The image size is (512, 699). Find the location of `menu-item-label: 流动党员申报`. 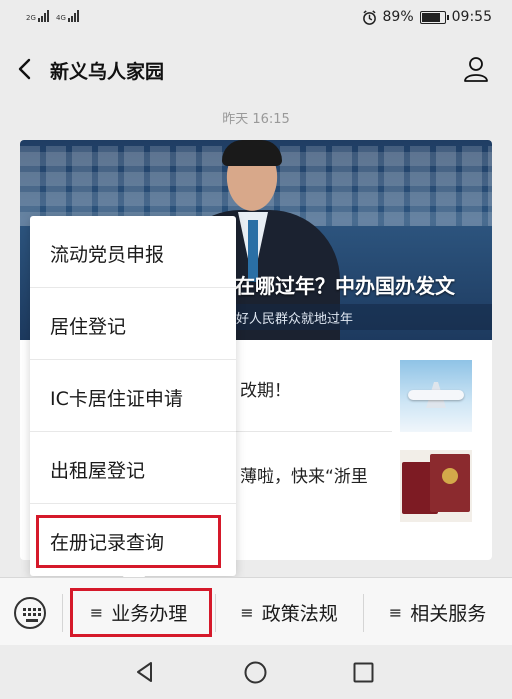

menu-item-label: 流动党员申报 is located at coordinates (107, 255).